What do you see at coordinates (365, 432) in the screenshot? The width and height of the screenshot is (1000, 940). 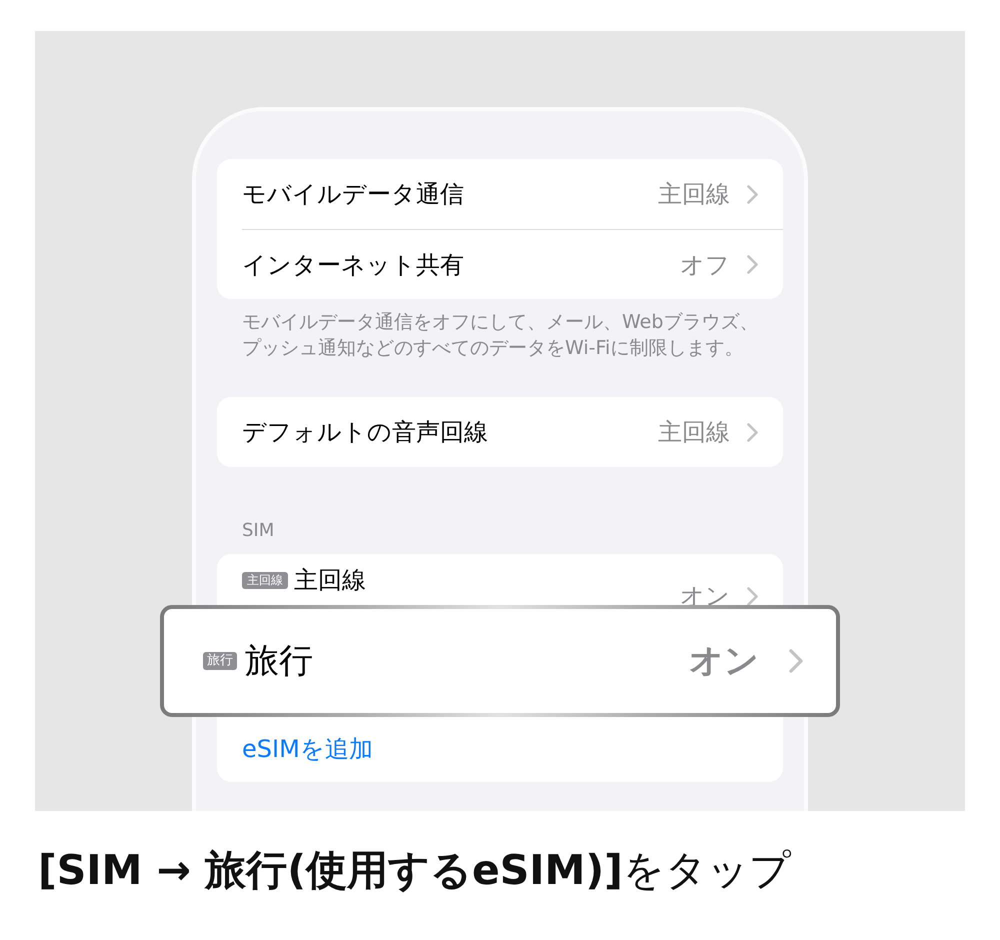 I see `row-label: デフォルトの音声回線` at bounding box center [365, 432].